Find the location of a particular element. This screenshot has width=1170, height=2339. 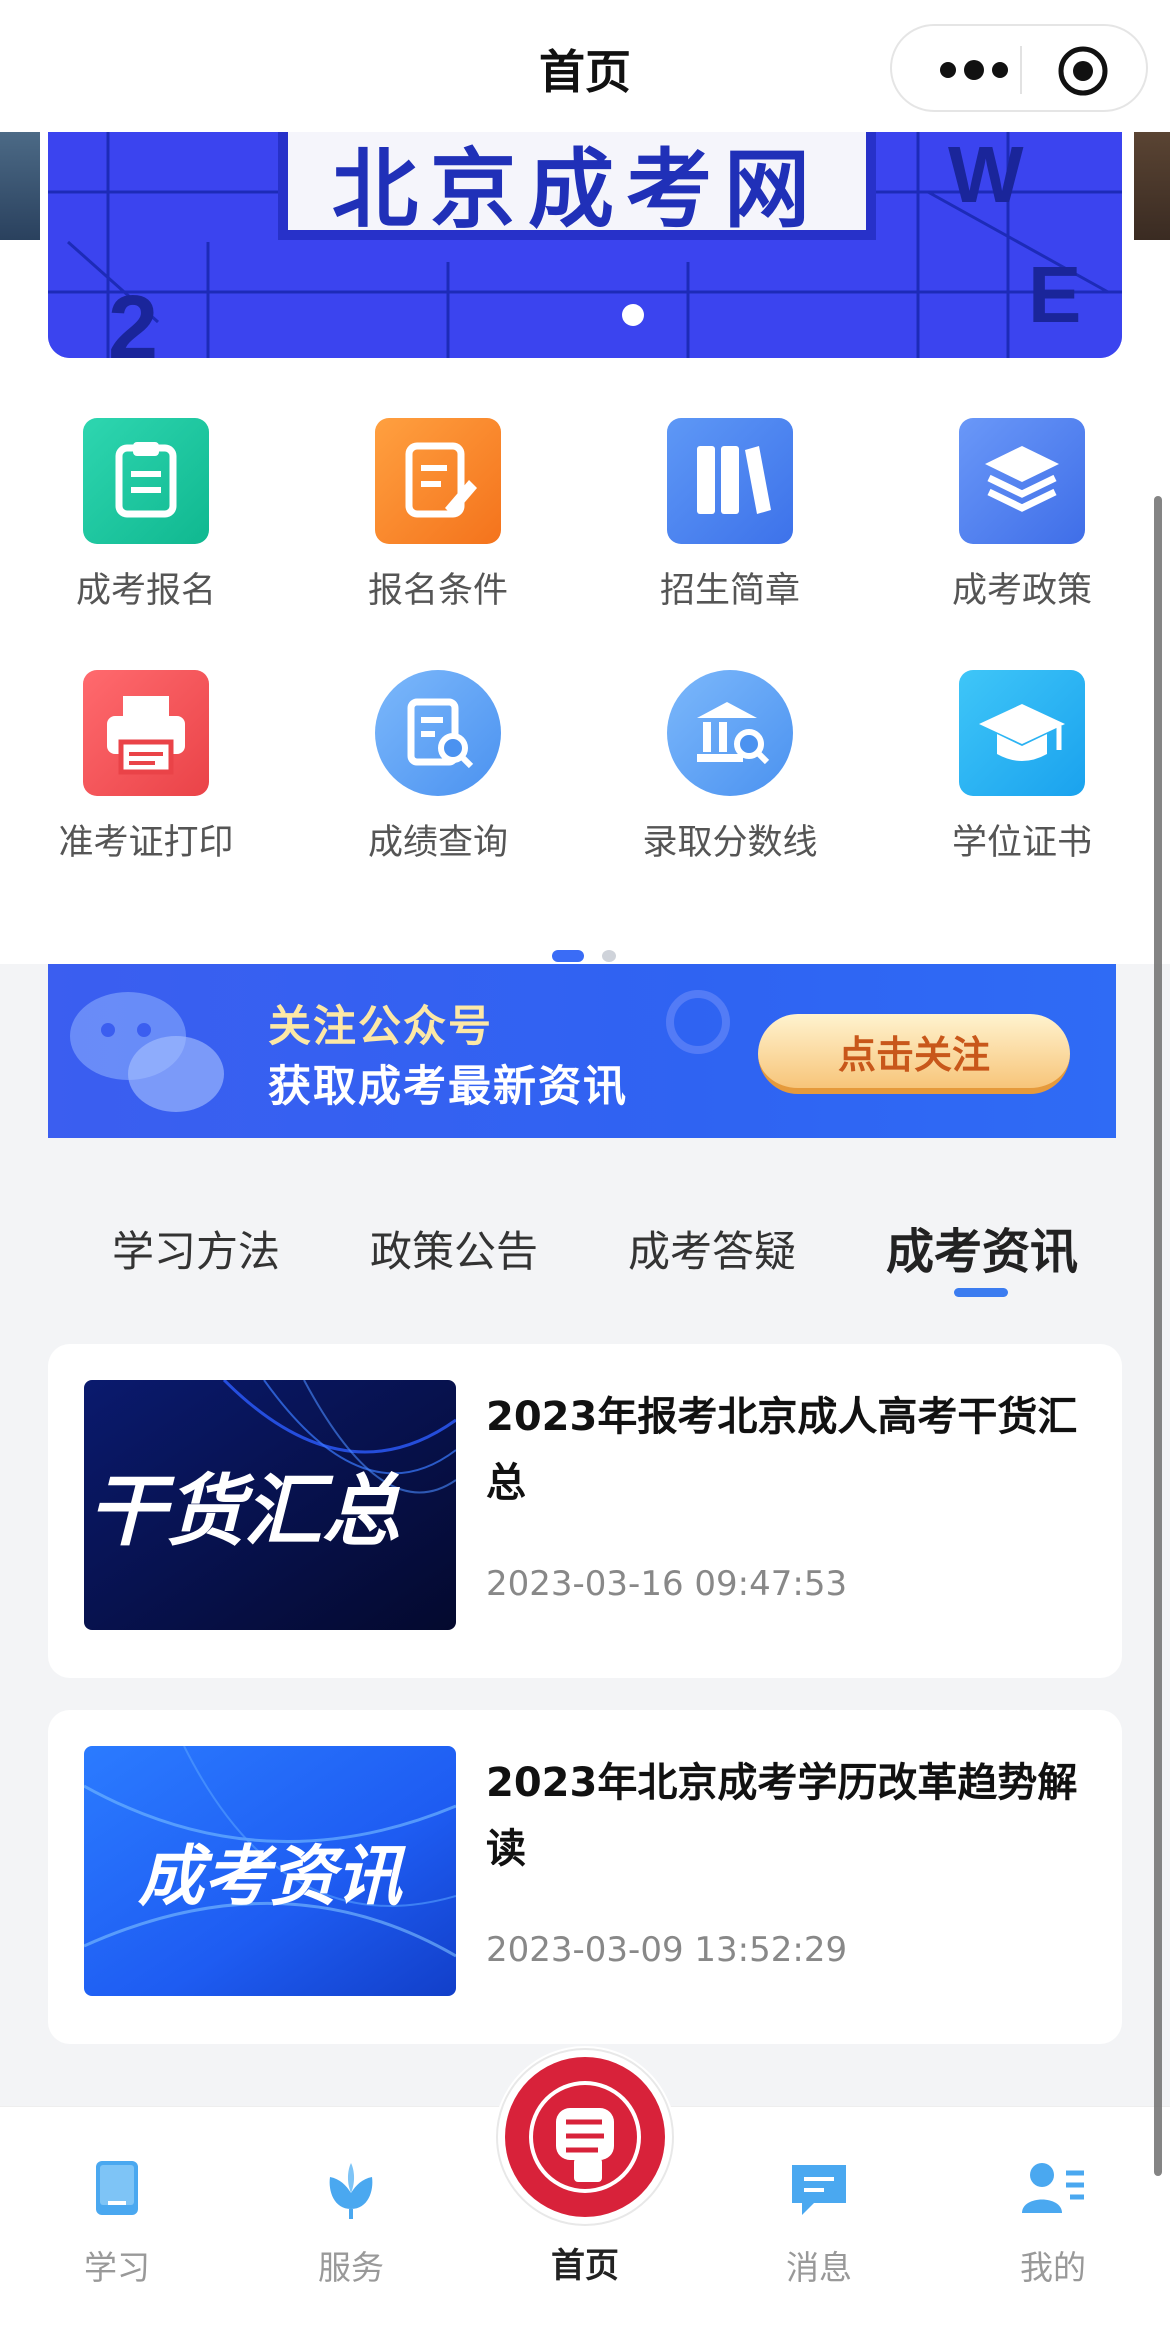

grid-label: 准考证打印 is located at coordinates (146, 843).